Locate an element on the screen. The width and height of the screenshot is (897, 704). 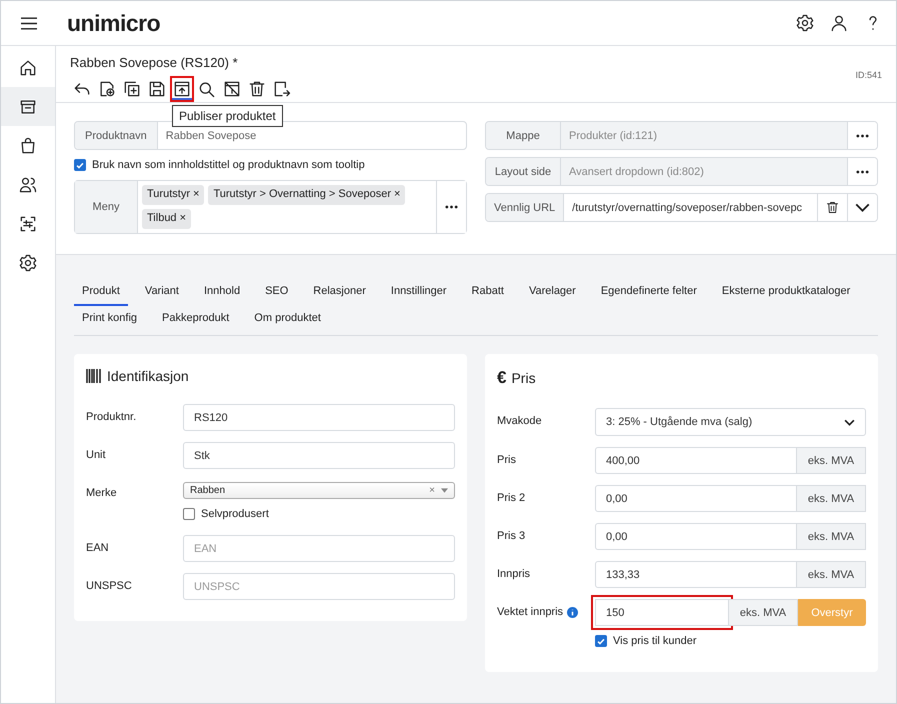
tab: Rabatt is located at coordinates (488, 292).